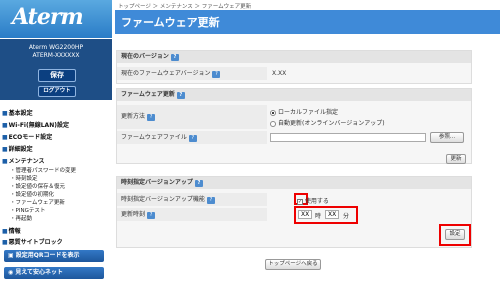 This screenshot has height=283, width=500. What do you see at coordinates (307, 22) in the screenshot?
I see `title-bar: ファームウェア更新` at bounding box center [307, 22].